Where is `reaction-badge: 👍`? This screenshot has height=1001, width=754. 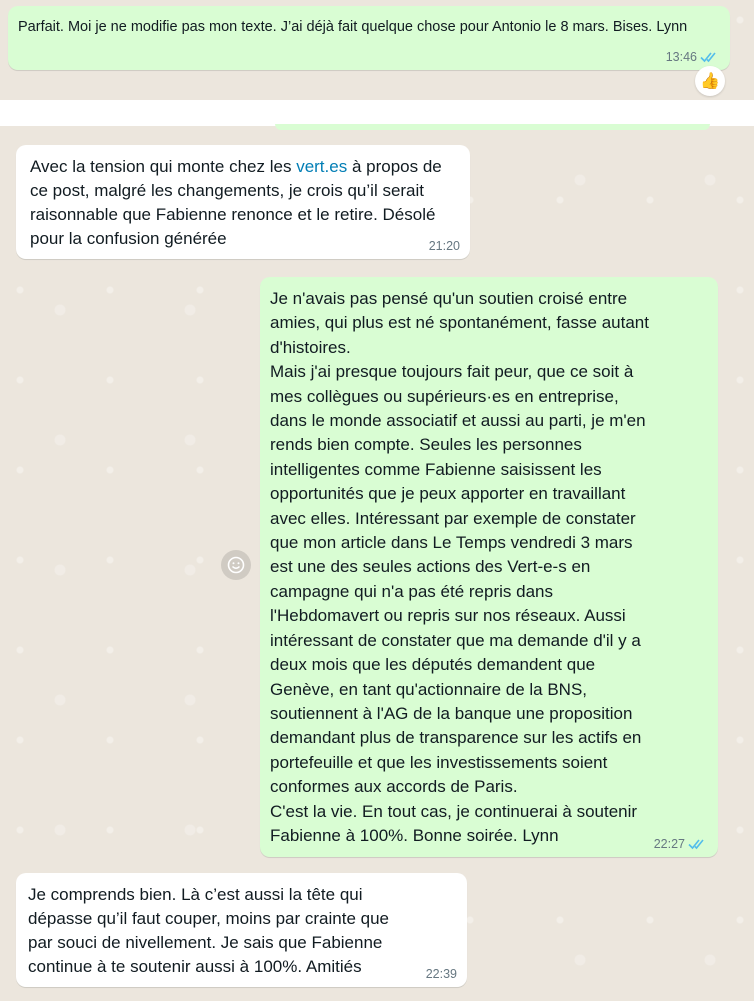 reaction-badge: 👍 is located at coordinates (710, 81).